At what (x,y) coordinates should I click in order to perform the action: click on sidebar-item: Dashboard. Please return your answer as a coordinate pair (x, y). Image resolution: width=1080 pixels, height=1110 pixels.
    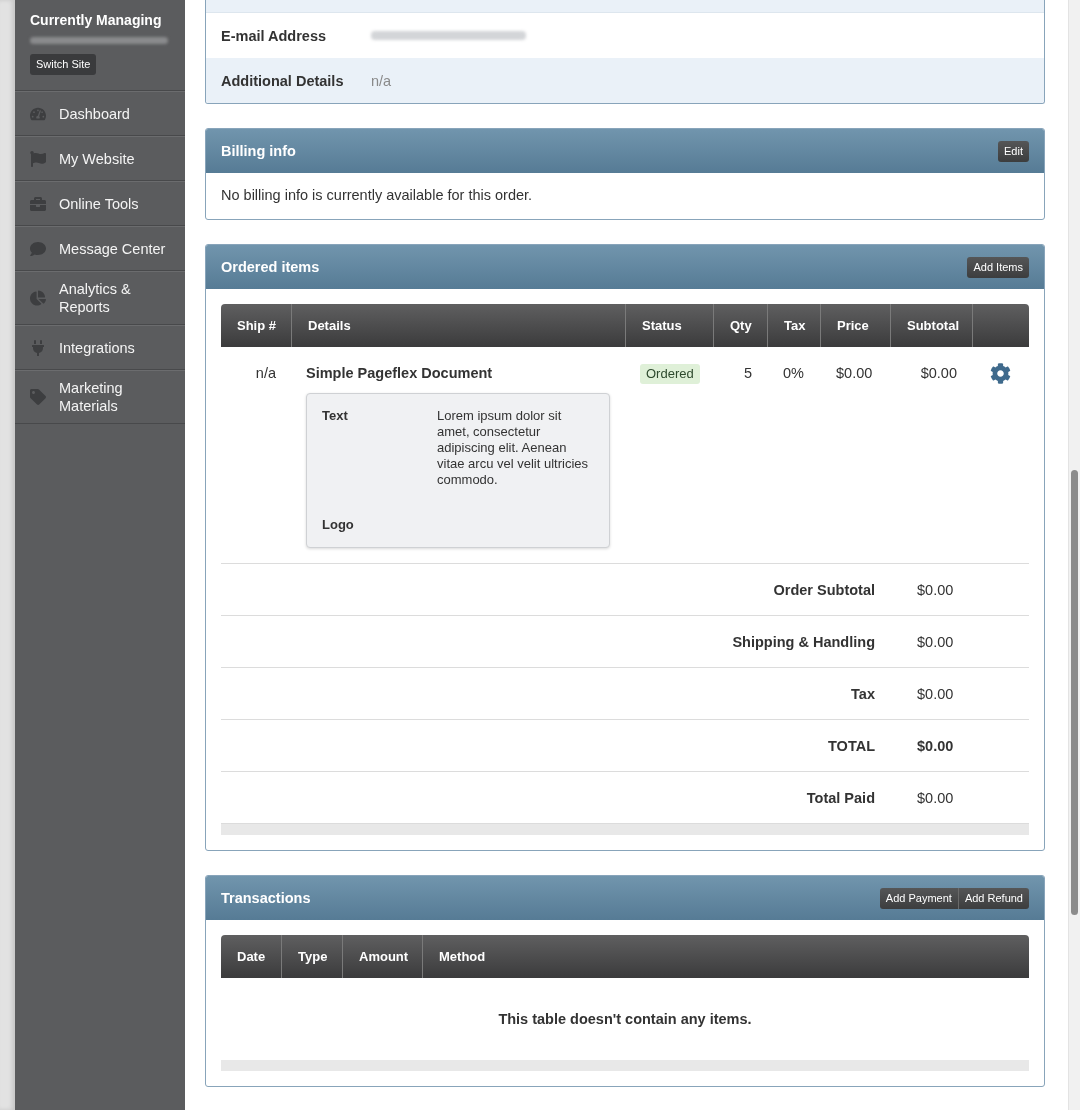
    Looking at the image, I should click on (100, 113).